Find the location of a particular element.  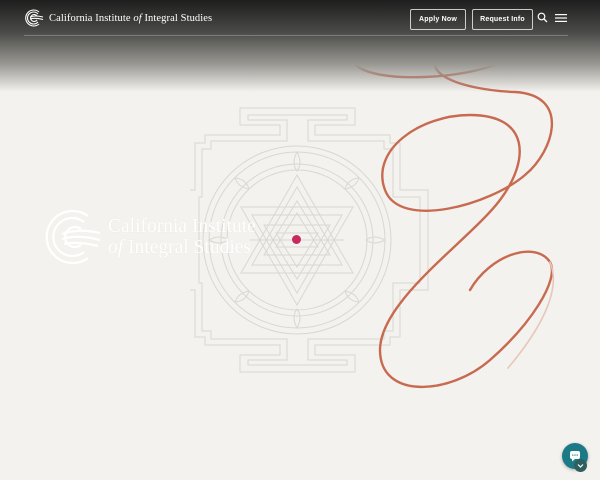

chat-minimize-button is located at coordinates (580, 465).